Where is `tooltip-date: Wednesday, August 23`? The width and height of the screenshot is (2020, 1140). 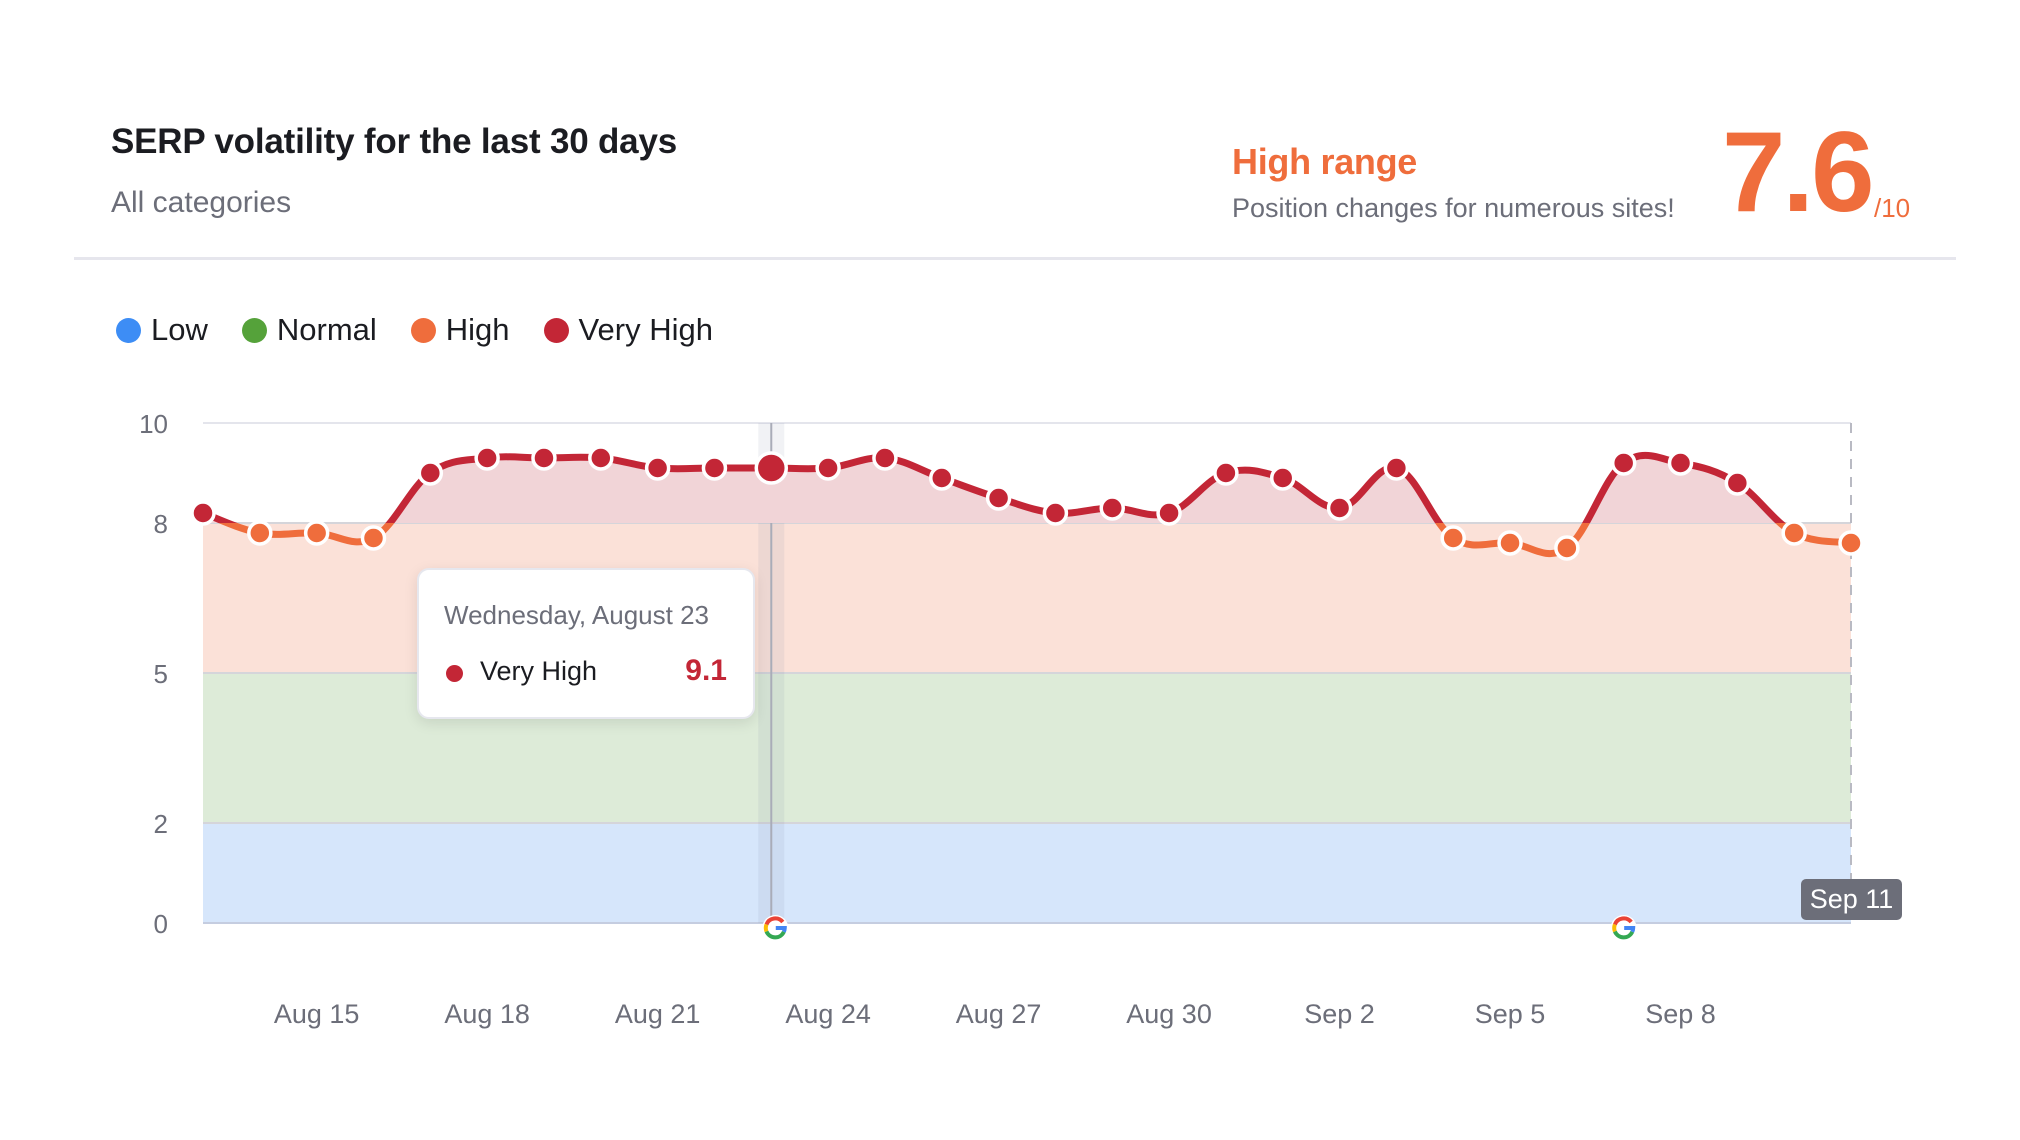 tooltip-date: Wednesday, August 23 is located at coordinates (577, 615).